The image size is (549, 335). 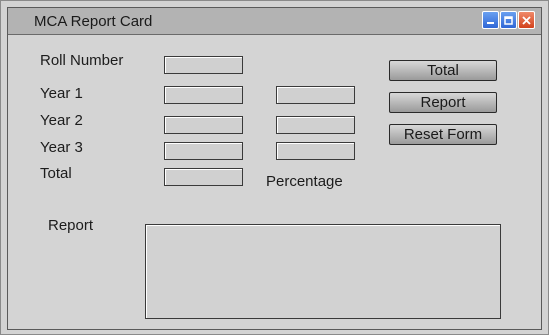 What do you see at coordinates (203, 151) in the screenshot?
I see `year3-field` at bounding box center [203, 151].